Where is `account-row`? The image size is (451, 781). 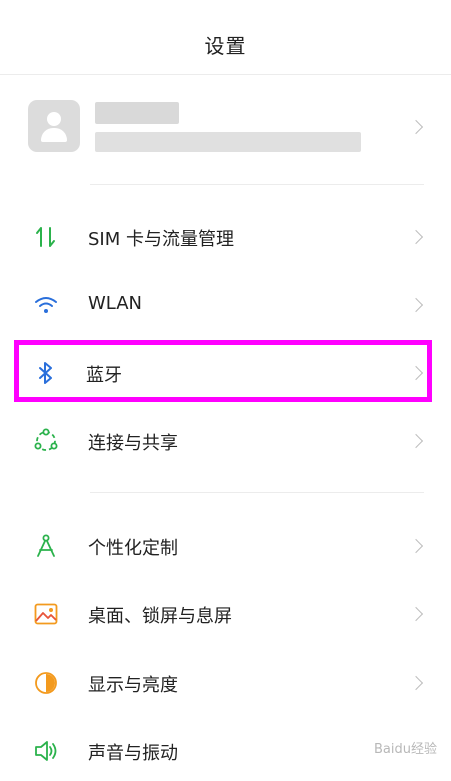
account-row is located at coordinates (225, 129).